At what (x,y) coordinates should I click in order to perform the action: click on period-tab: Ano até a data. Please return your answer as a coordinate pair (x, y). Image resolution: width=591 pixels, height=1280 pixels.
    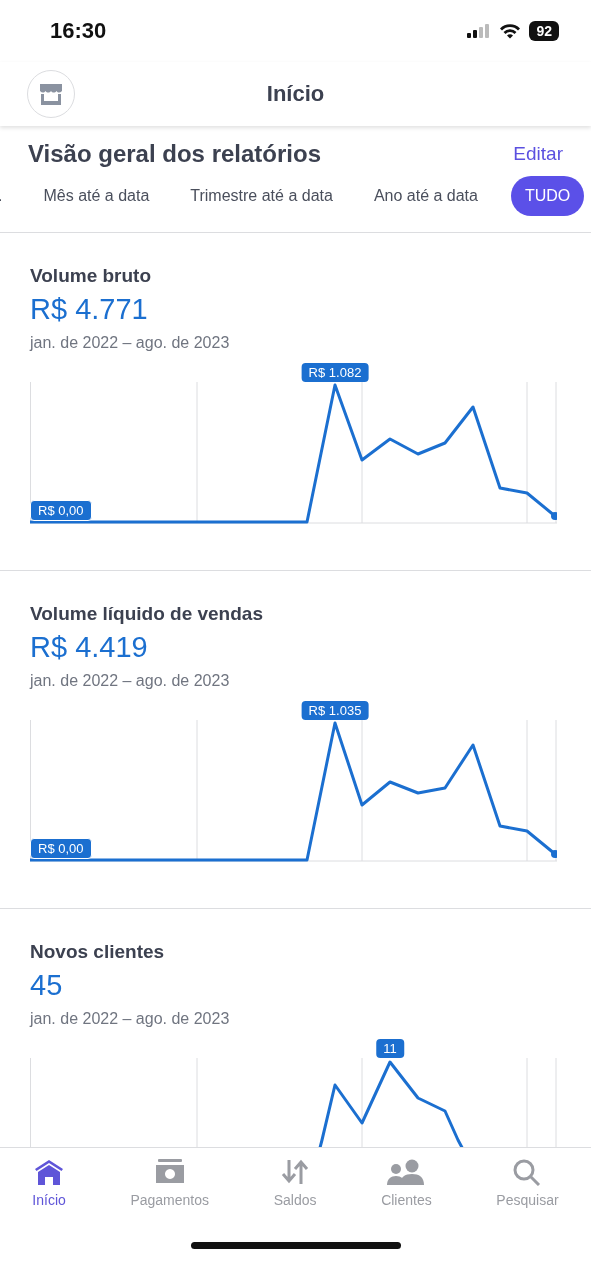
    Looking at the image, I should click on (425, 196).